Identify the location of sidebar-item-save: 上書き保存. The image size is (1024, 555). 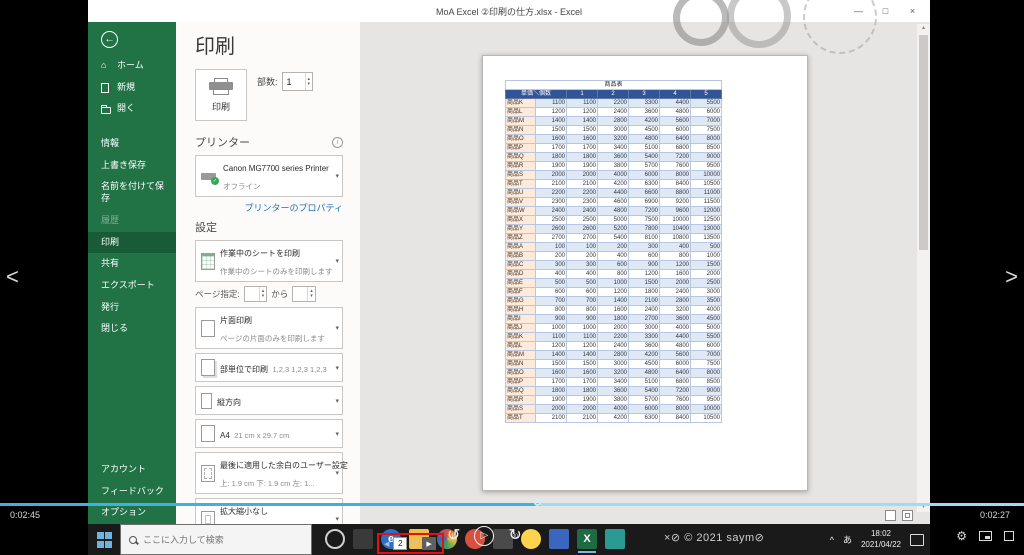
(132, 166).